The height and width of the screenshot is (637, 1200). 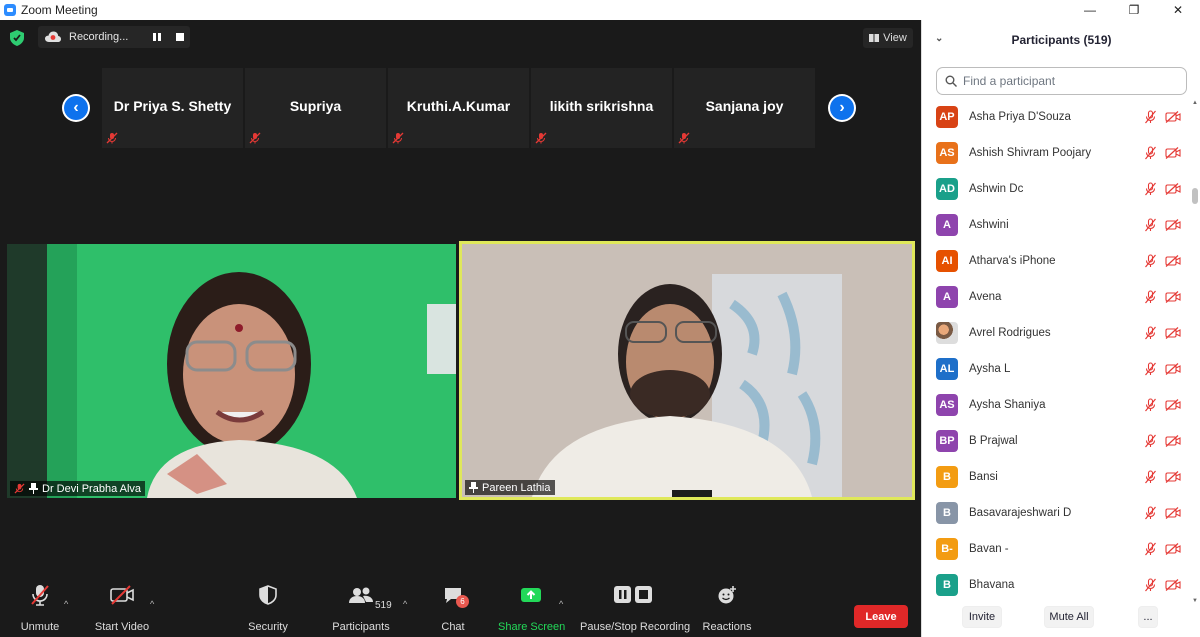 What do you see at coordinates (1068, 81) in the screenshot?
I see `search-input` at bounding box center [1068, 81].